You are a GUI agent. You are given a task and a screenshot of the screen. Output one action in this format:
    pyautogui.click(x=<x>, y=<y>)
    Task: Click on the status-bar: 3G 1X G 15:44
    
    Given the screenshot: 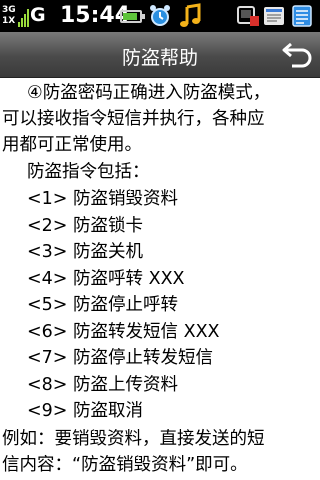 What is the action you would take?
    pyautogui.click(x=160, y=16)
    